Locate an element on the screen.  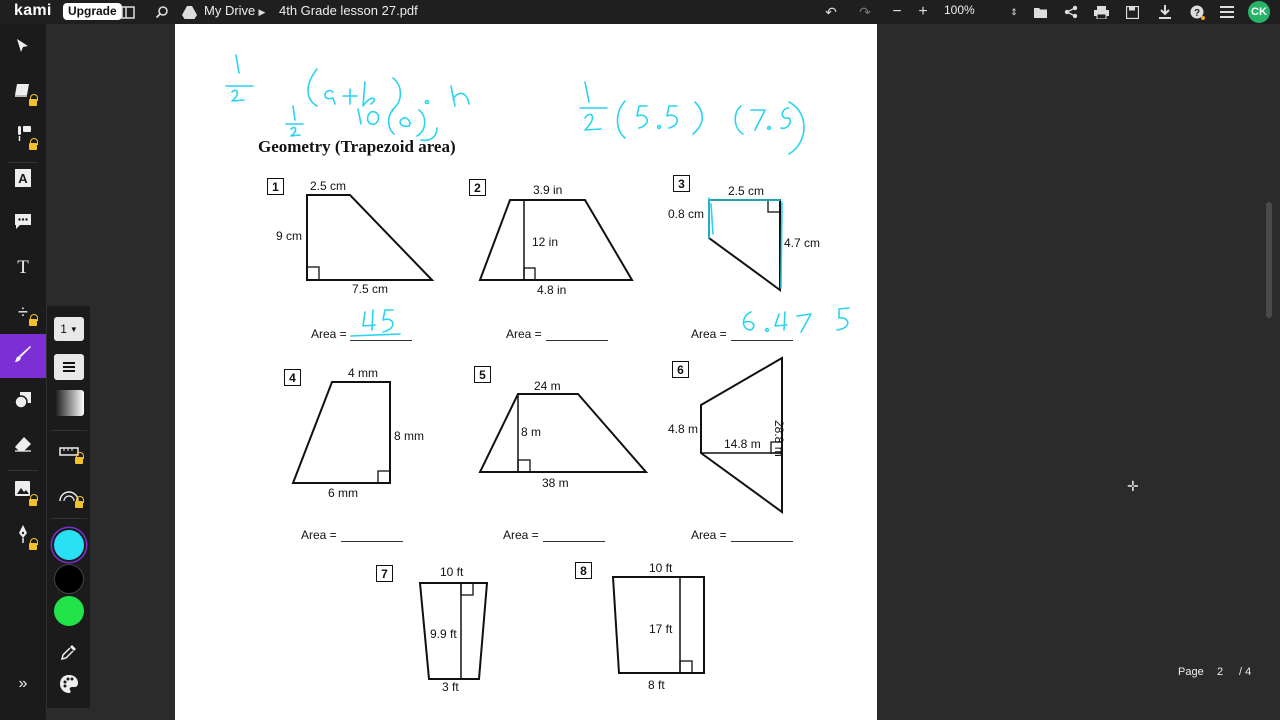
svg-text: A is located at coordinates (23, 178).